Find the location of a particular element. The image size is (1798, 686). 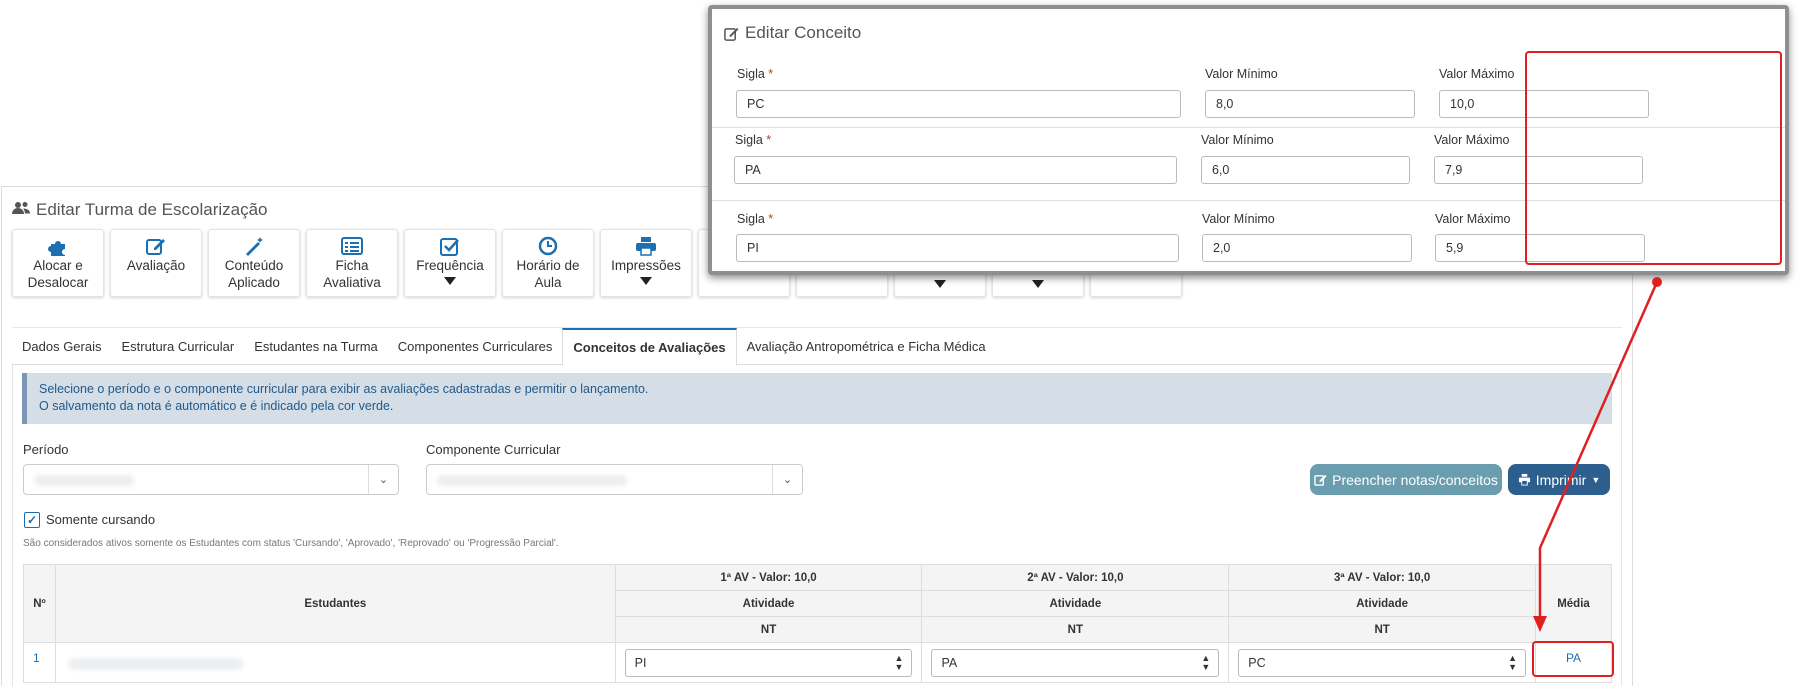

annotation-arrow is located at coordinates (1597, 454).